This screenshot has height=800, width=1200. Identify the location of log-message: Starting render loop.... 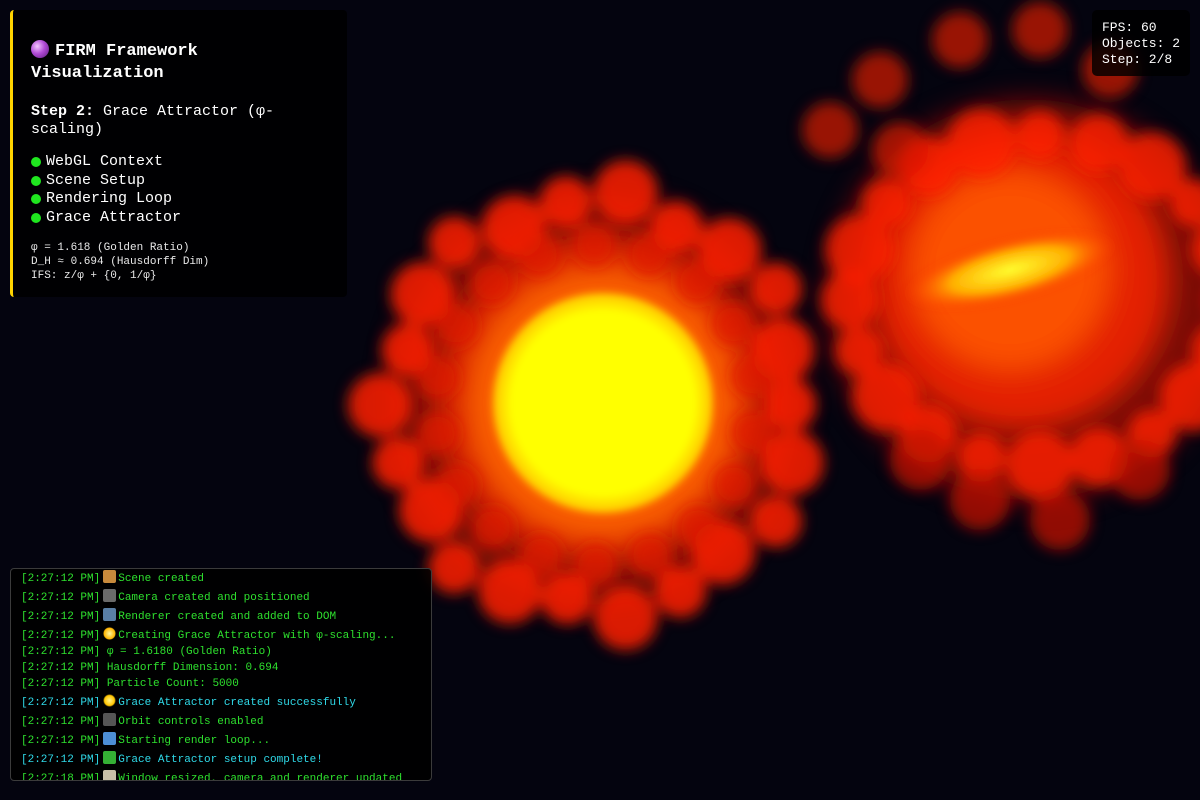
(194, 741).